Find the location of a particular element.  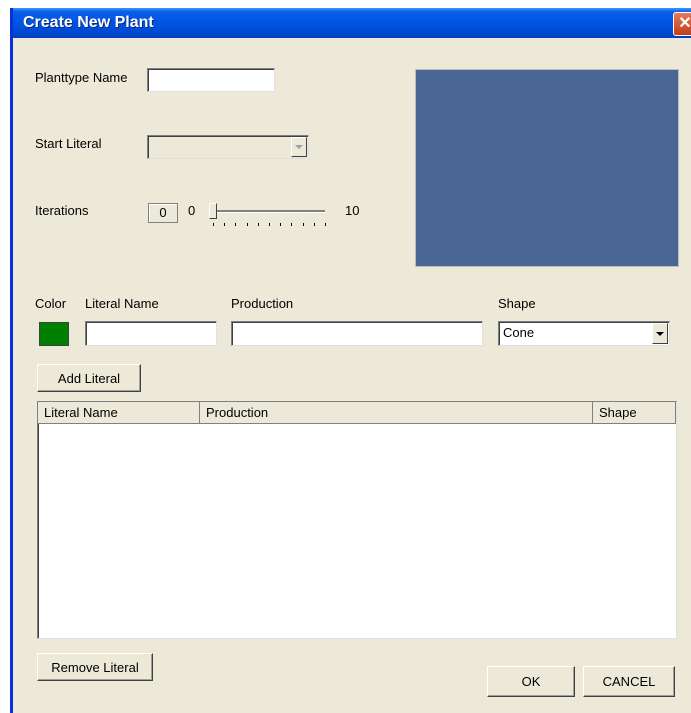

column-header-shape: Shape is located at coordinates (634, 413).